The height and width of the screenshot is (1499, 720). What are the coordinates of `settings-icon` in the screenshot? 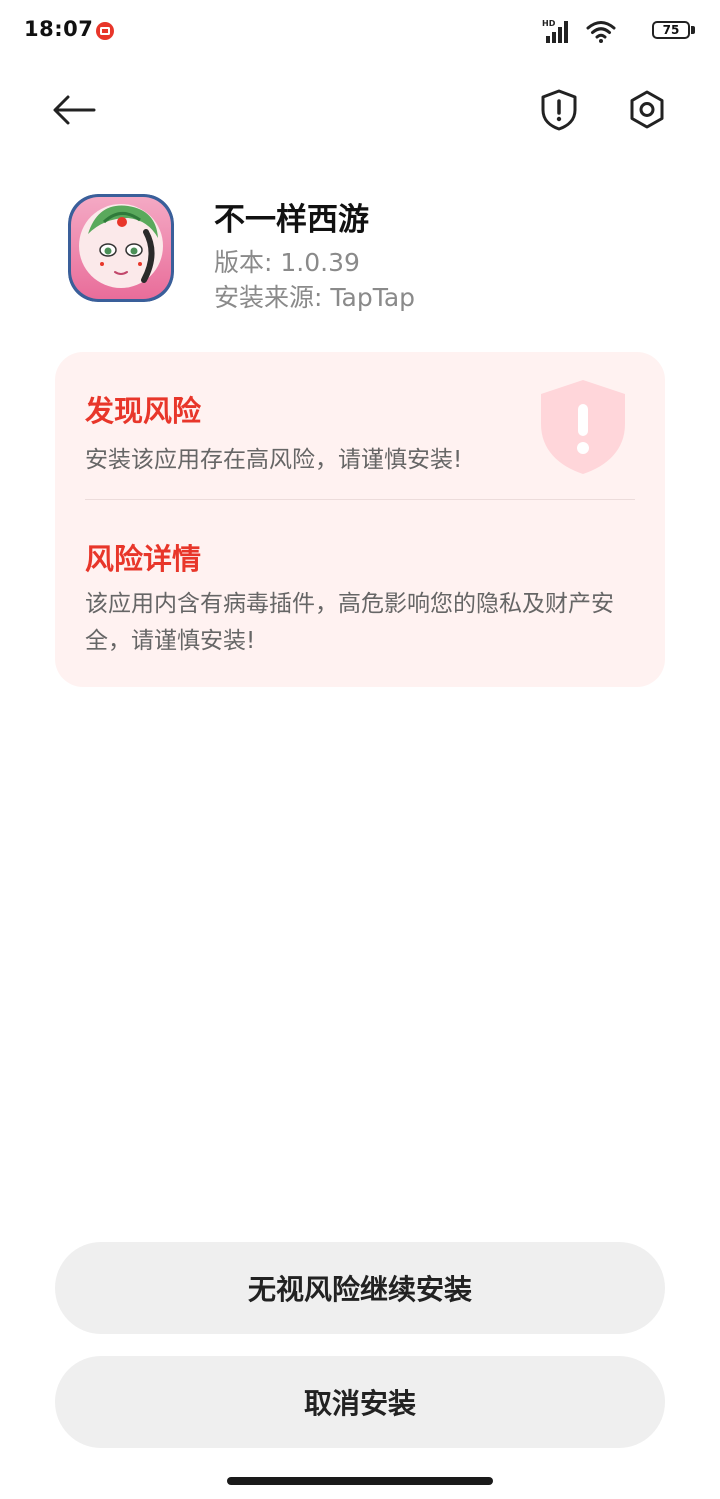 It's located at (647, 109).